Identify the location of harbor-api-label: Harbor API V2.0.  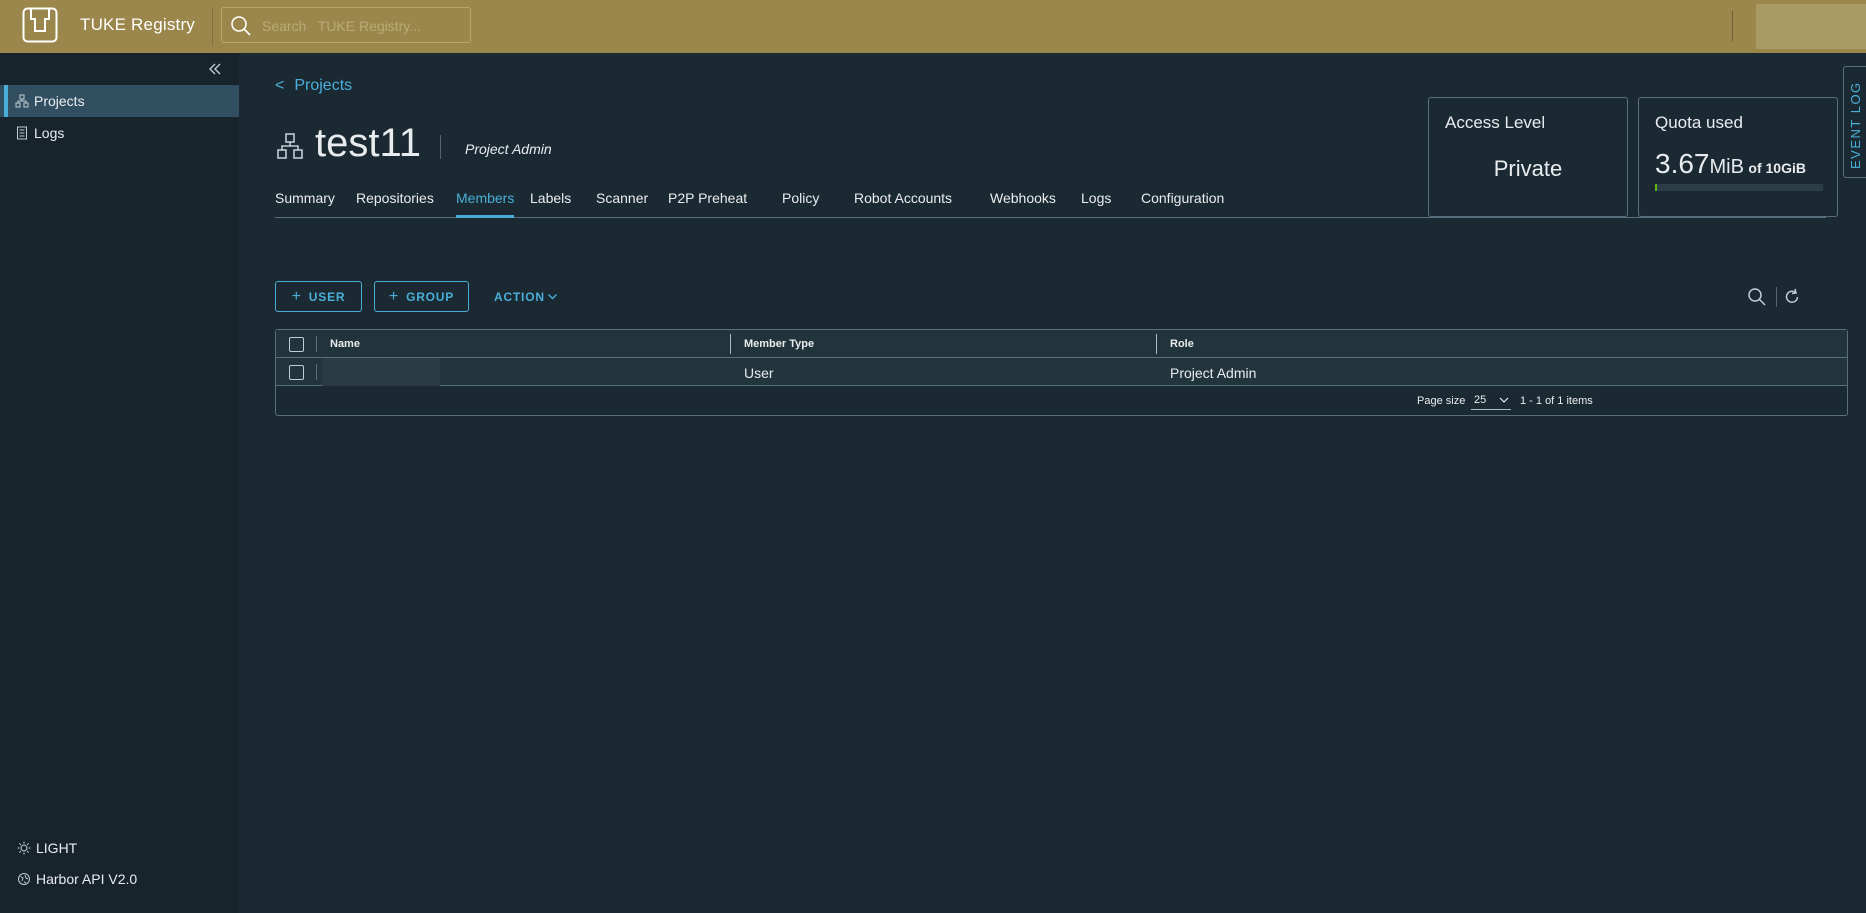
(87, 879).